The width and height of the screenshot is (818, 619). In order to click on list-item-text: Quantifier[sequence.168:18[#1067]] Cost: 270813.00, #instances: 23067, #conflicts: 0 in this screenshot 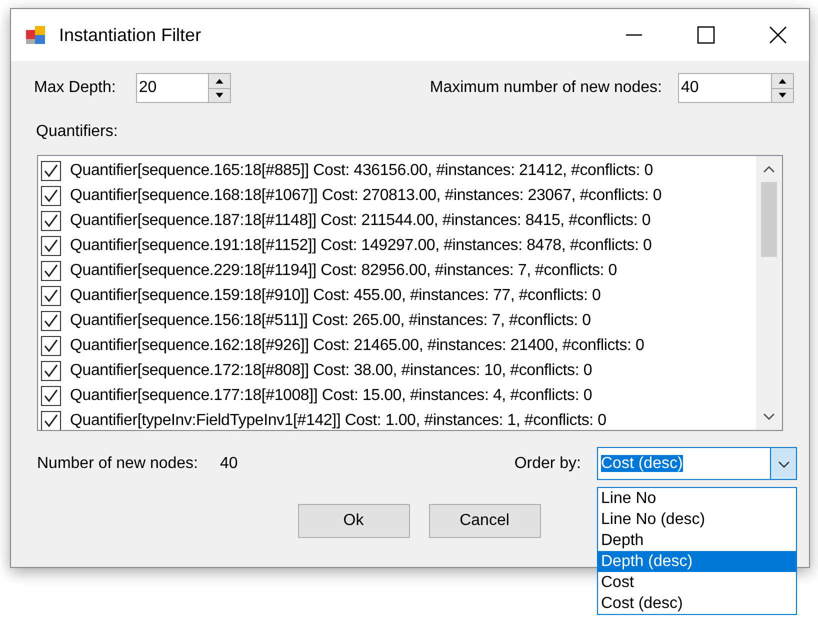, I will do `click(366, 196)`.